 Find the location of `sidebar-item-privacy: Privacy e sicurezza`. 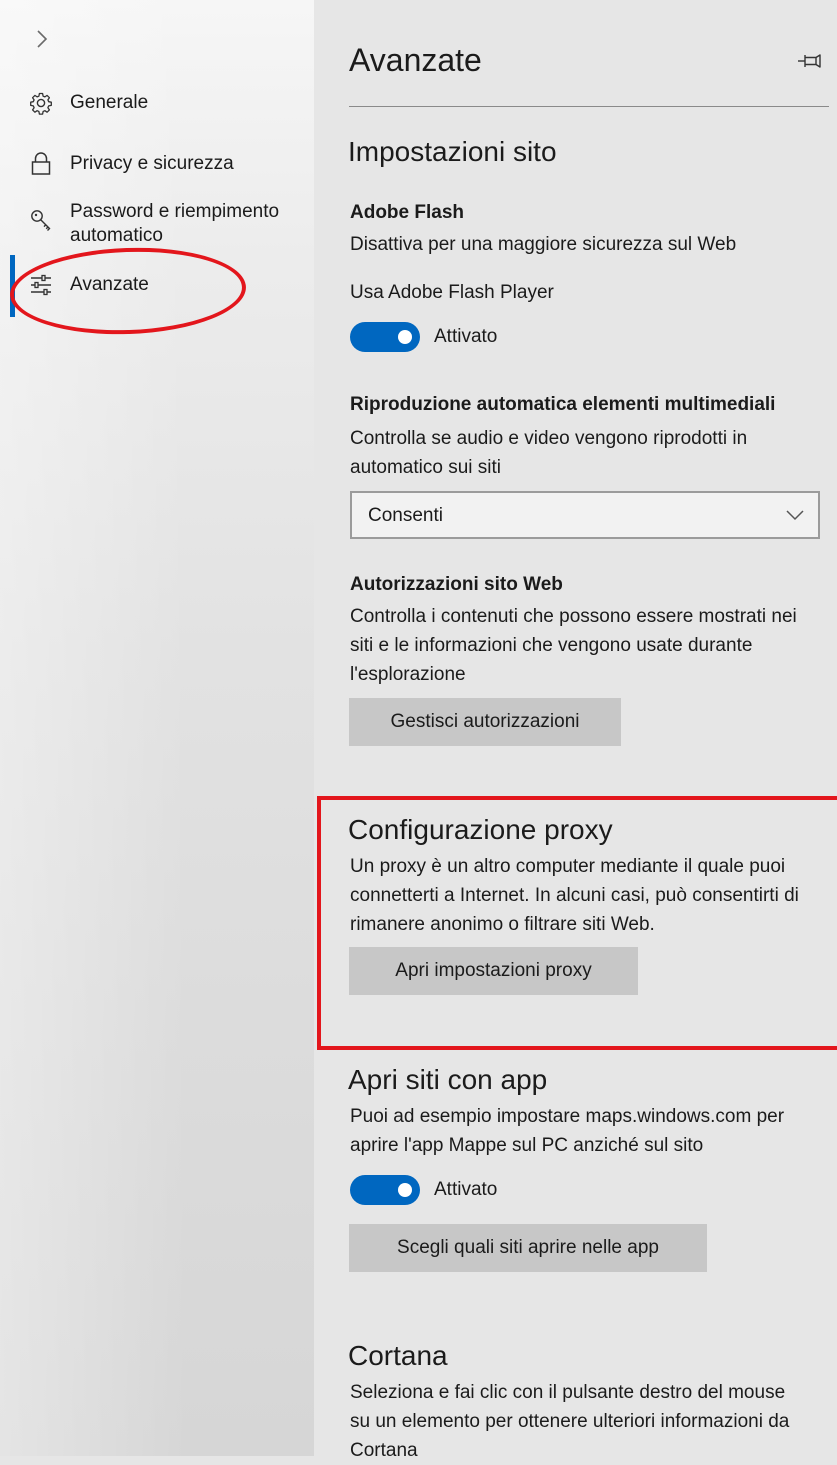

sidebar-item-privacy: Privacy e sicurezza is located at coordinates (157, 164).